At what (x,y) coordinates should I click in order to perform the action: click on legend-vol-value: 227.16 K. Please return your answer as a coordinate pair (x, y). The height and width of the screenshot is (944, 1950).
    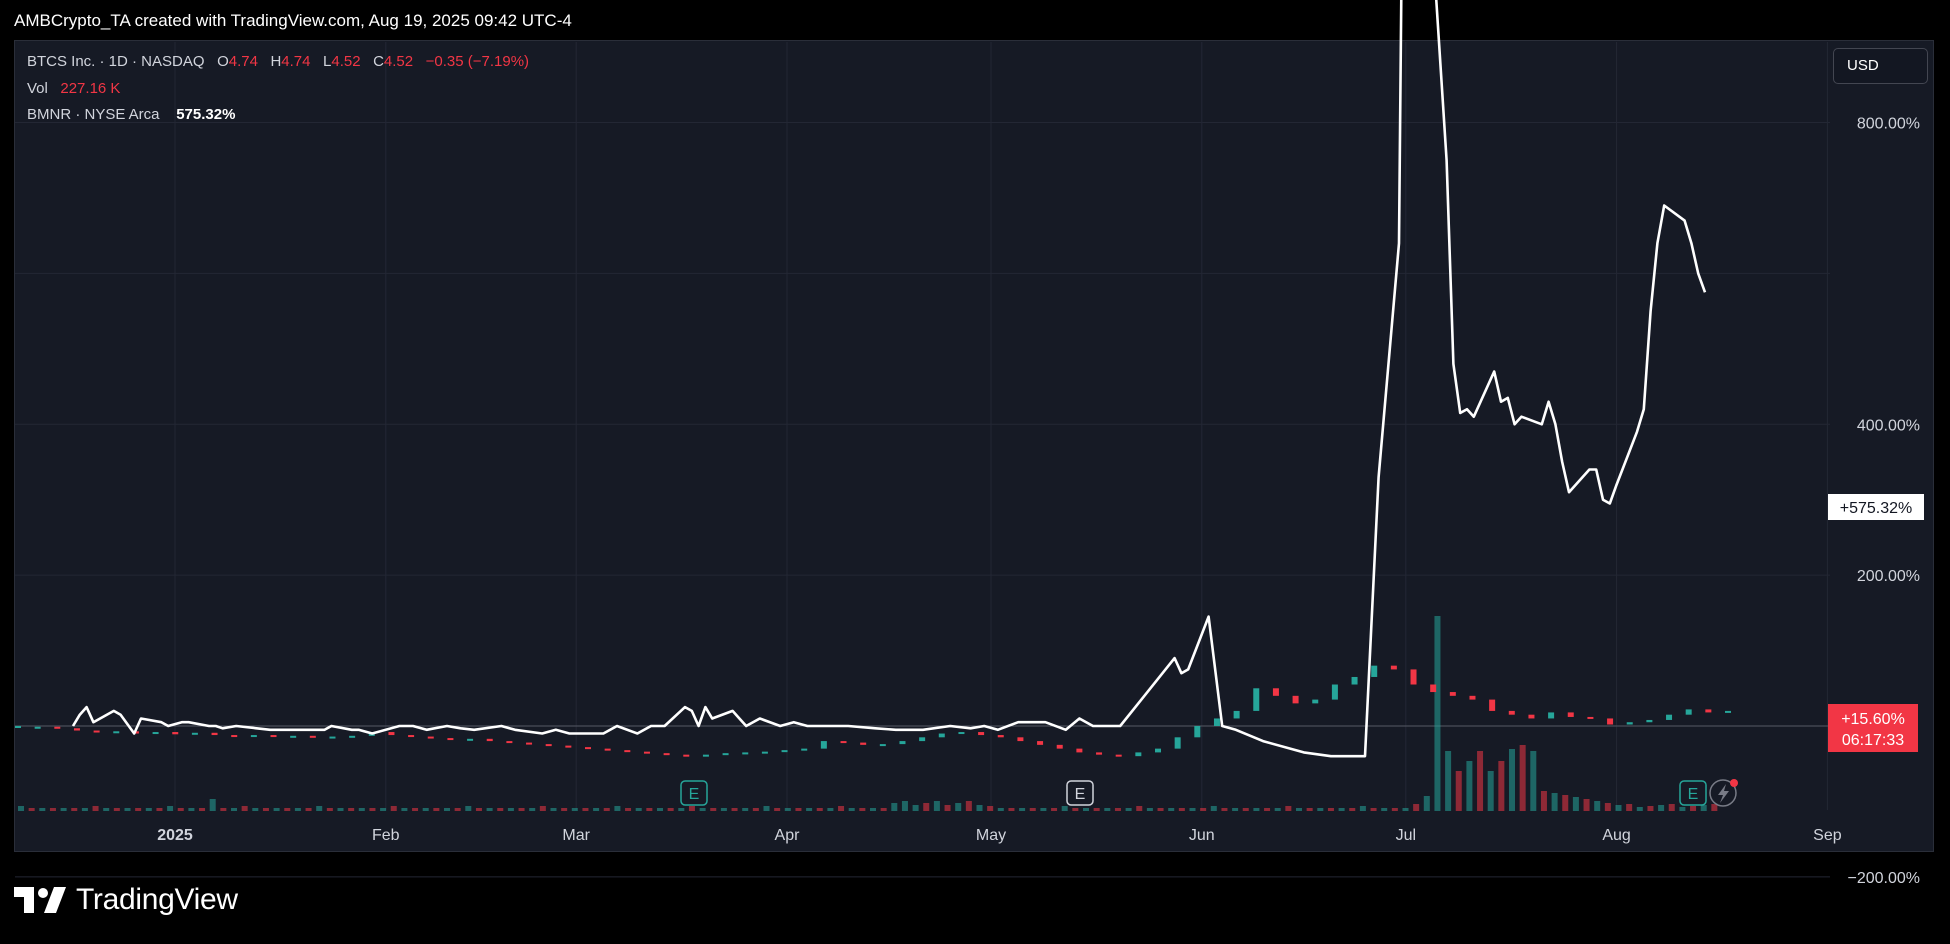
    Looking at the image, I should click on (90, 88).